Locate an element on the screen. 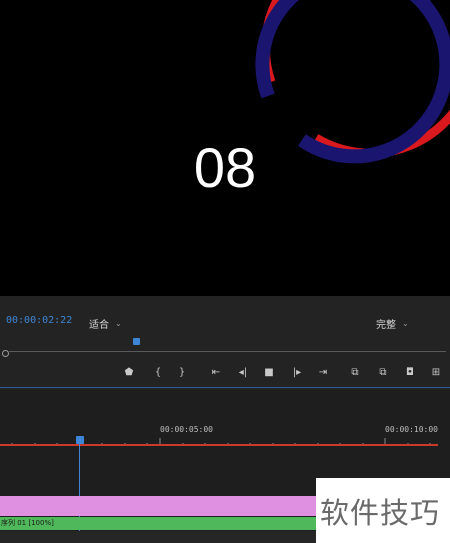 The height and width of the screenshot is (543, 450). mark-out-icon: } is located at coordinates (182, 373).